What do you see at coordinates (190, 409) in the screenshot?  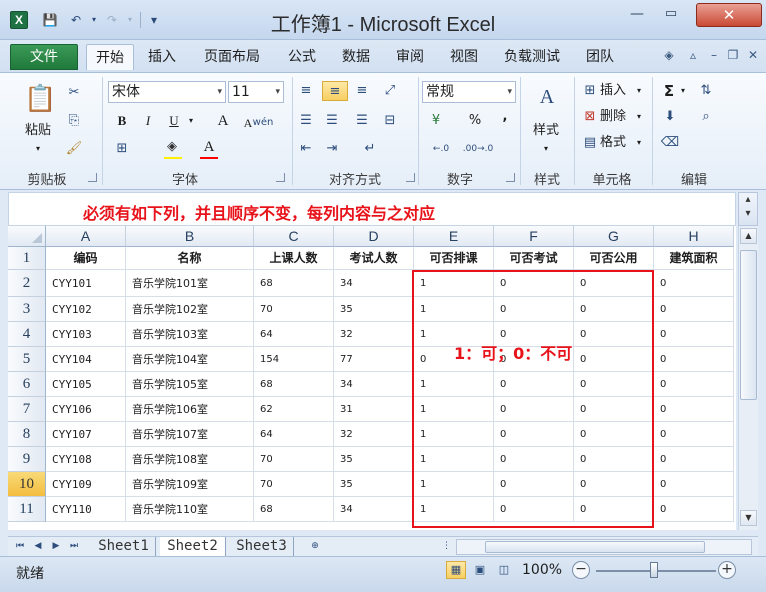 I see `table-cell: 音乐学院106室` at bounding box center [190, 409].